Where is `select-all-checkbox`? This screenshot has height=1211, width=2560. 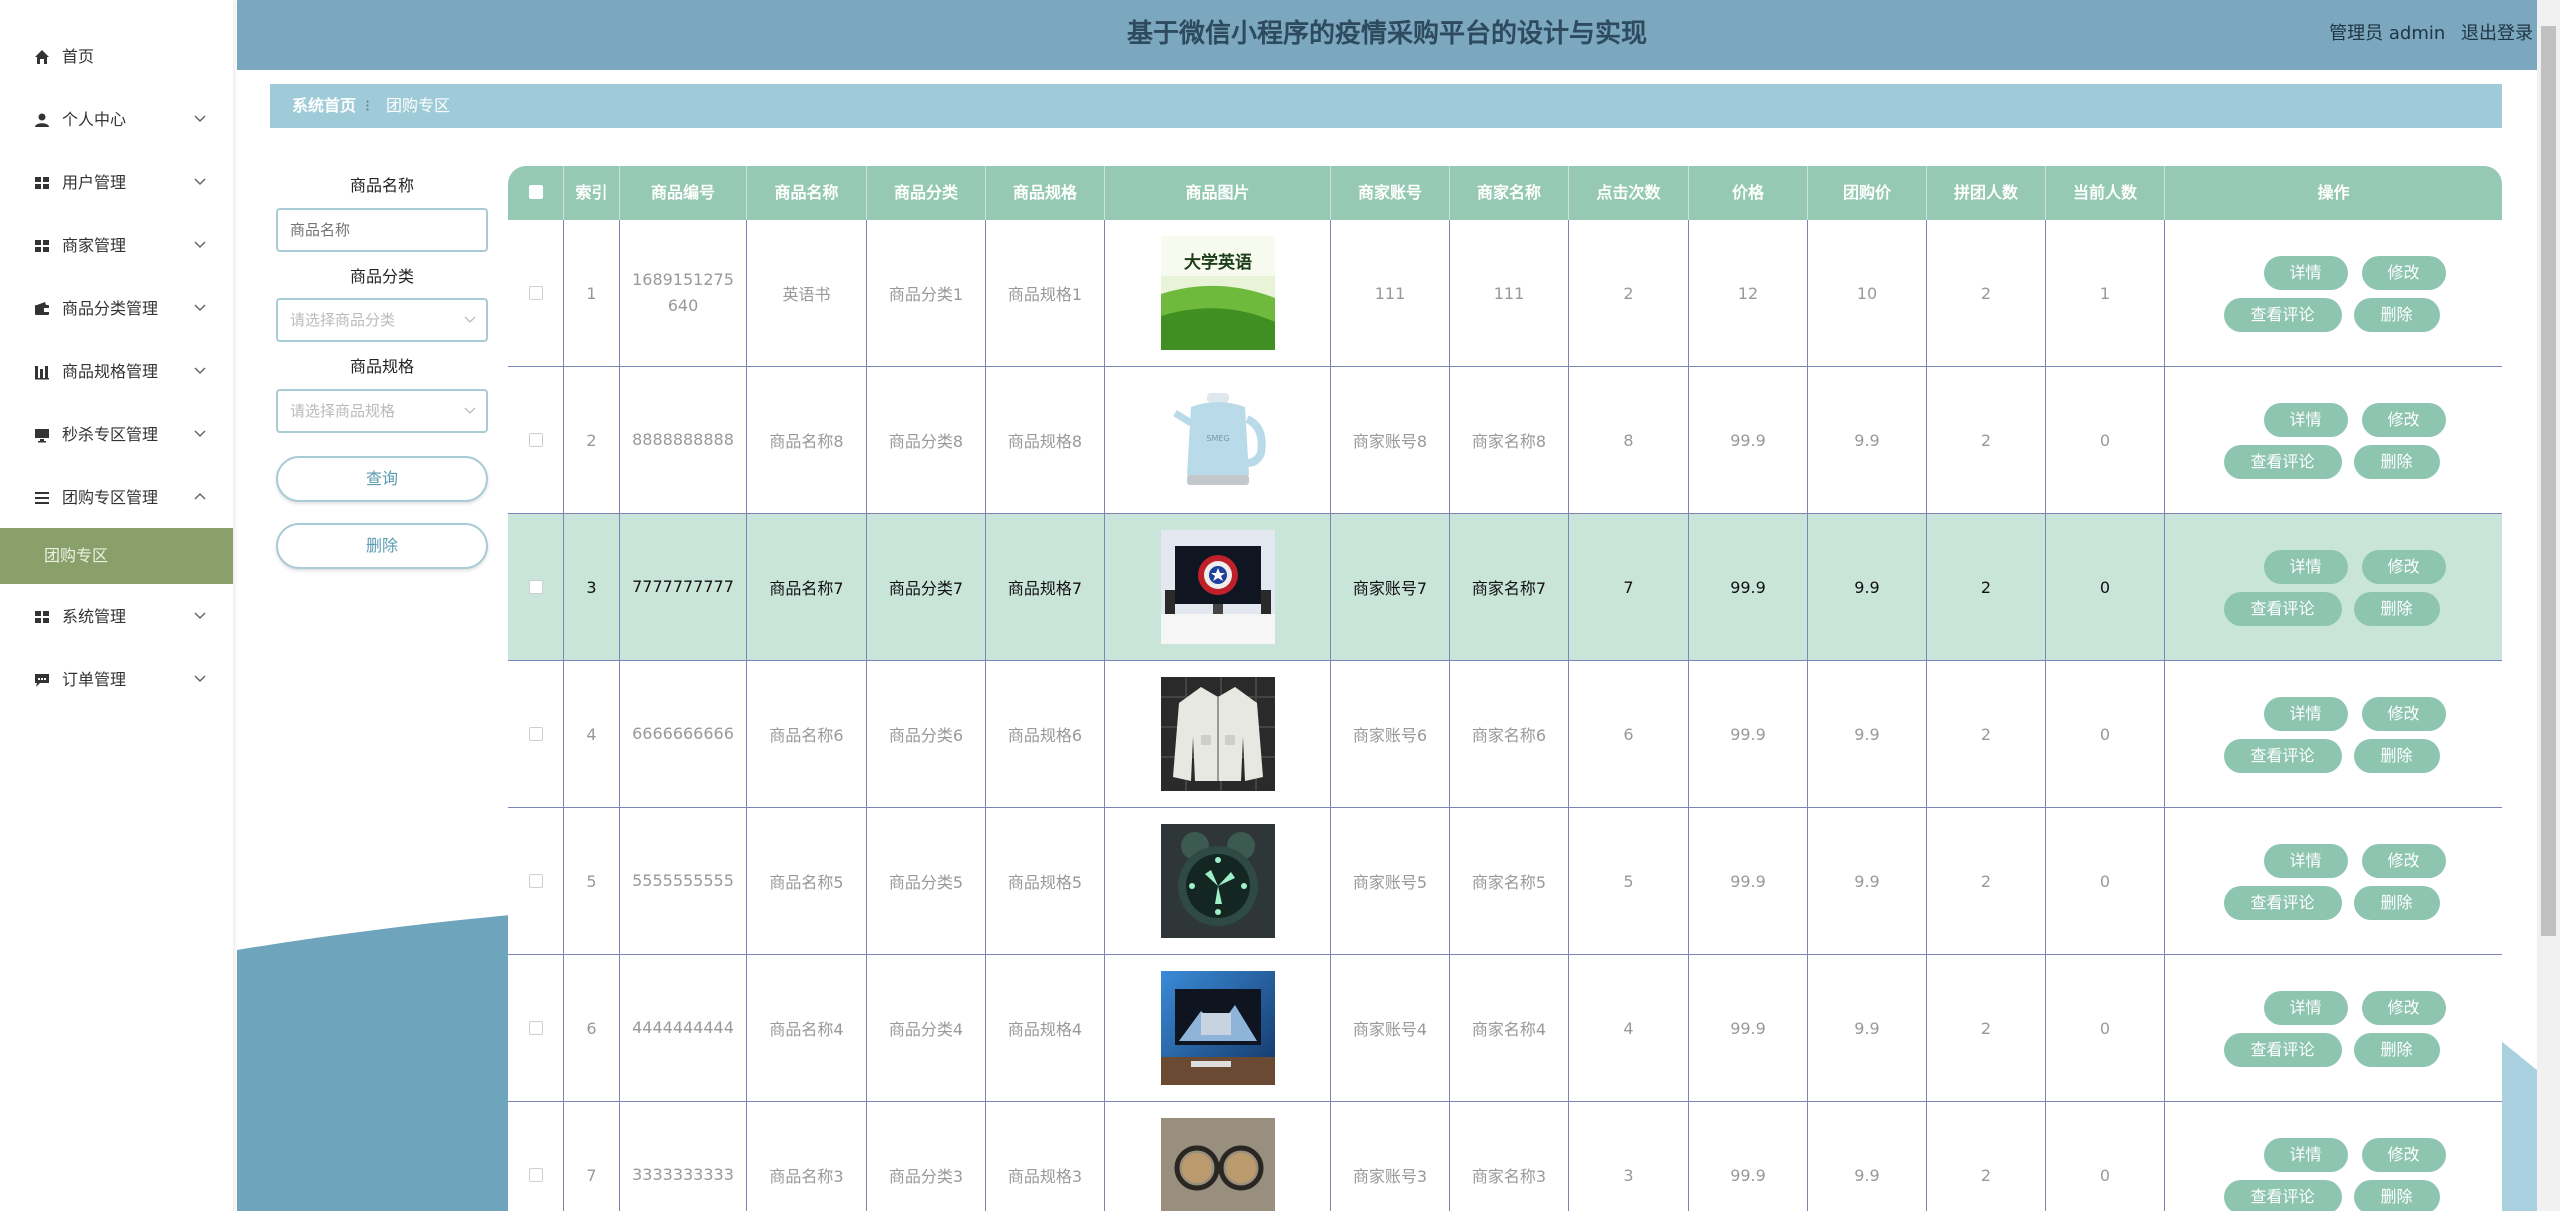
select-all-checkbox is located at coordinates (535, 192).